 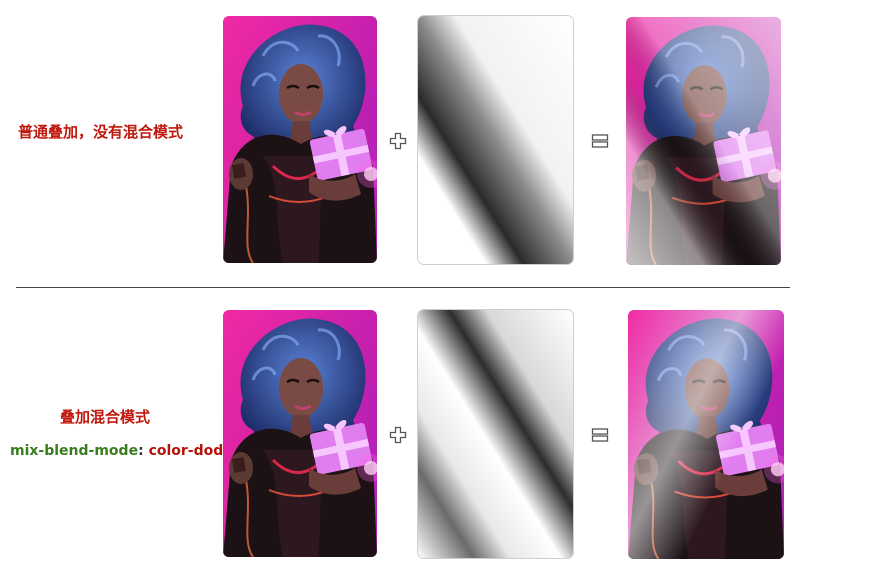 I want to click on bottom-result-image, so click(x=706, y=434).